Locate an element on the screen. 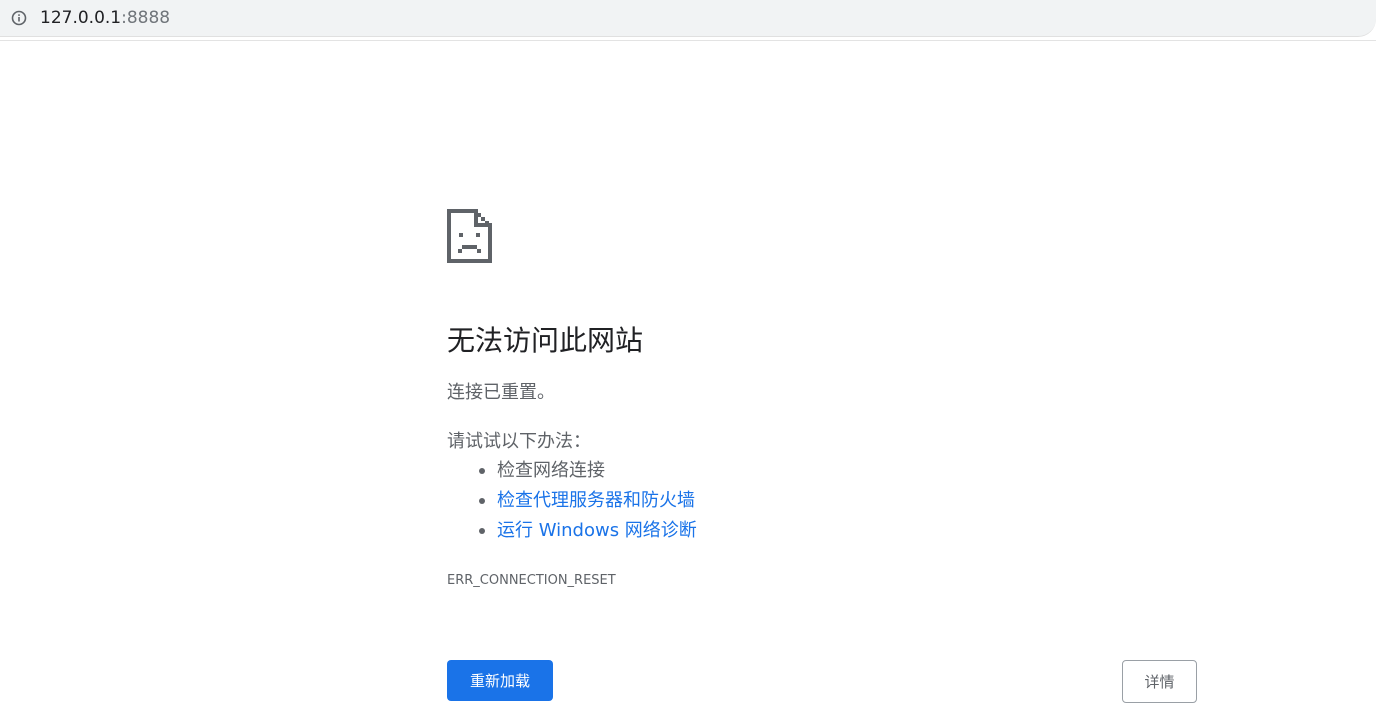 This screenshot has height=717, width=1376. details-button: 详情 is located at coordinates (1159, 681).